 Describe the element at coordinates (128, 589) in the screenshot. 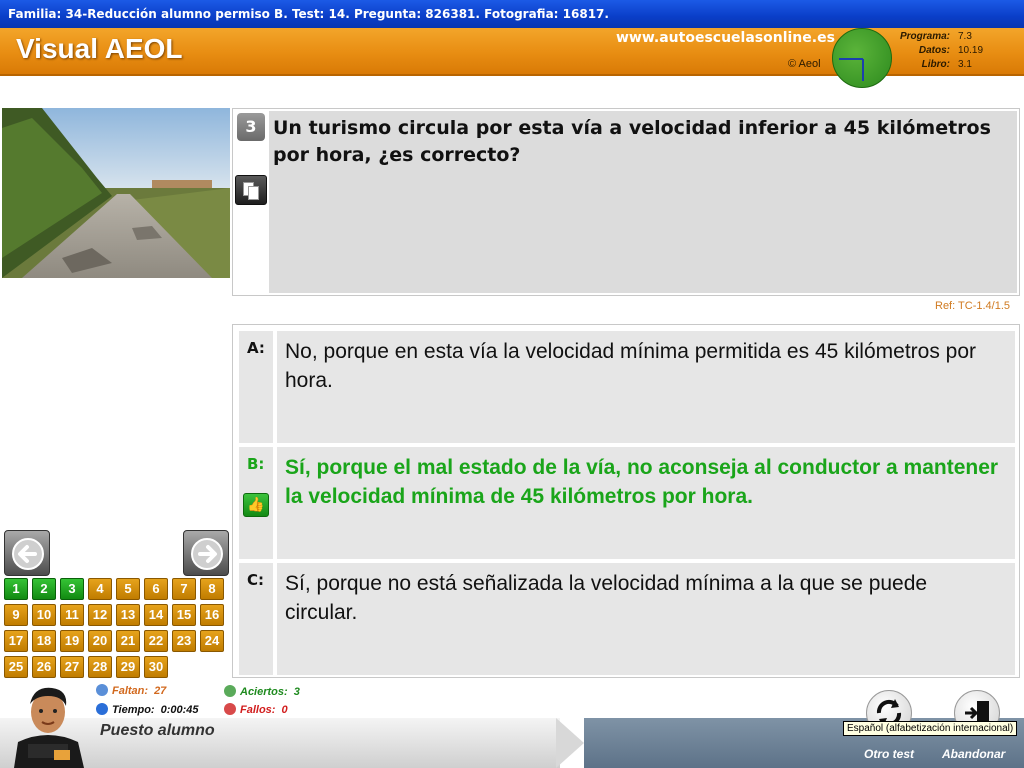

I see `question-grid-cell: 5` at that location.